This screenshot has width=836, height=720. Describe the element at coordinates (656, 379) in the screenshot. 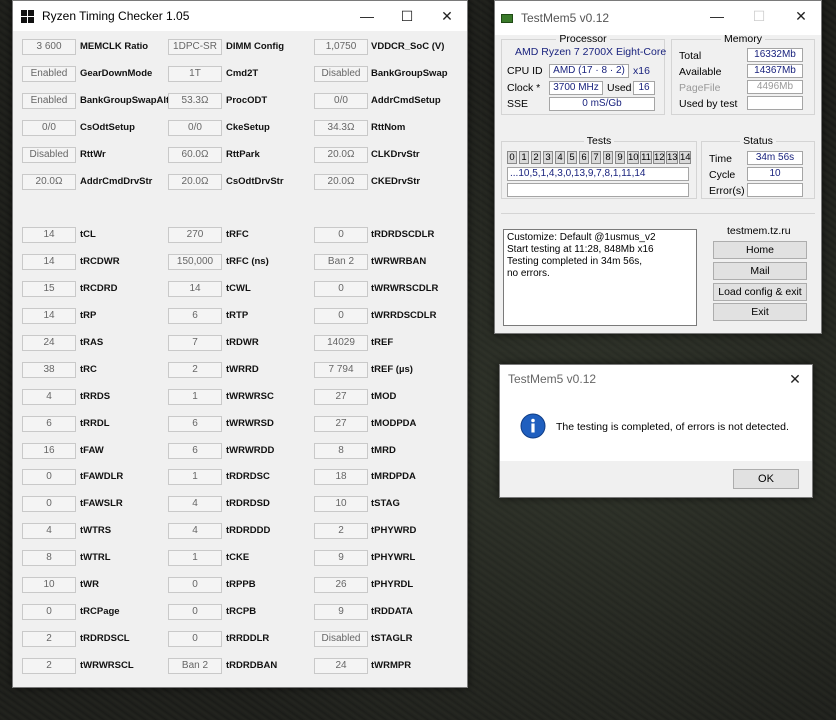

I see `dialog-titlebar: TestMem5 v0.12 ✕` at that location.